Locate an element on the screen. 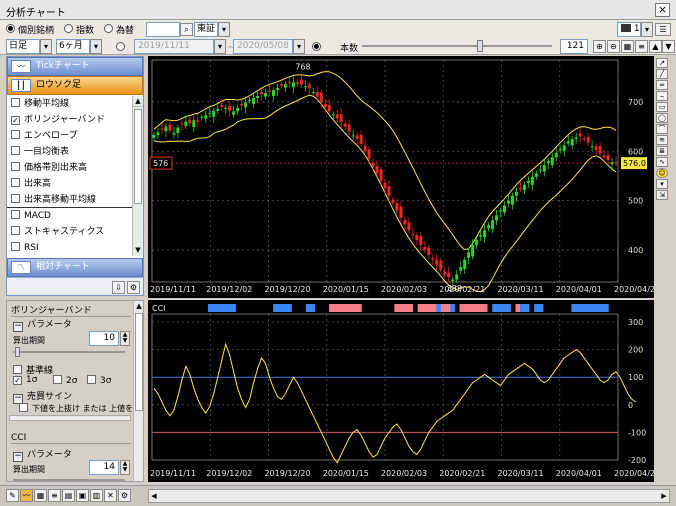 Image resolution: width=676 pixels, height=506 pixels. period-dropdown-icon: ▾ is located at coordinates (46, 46).